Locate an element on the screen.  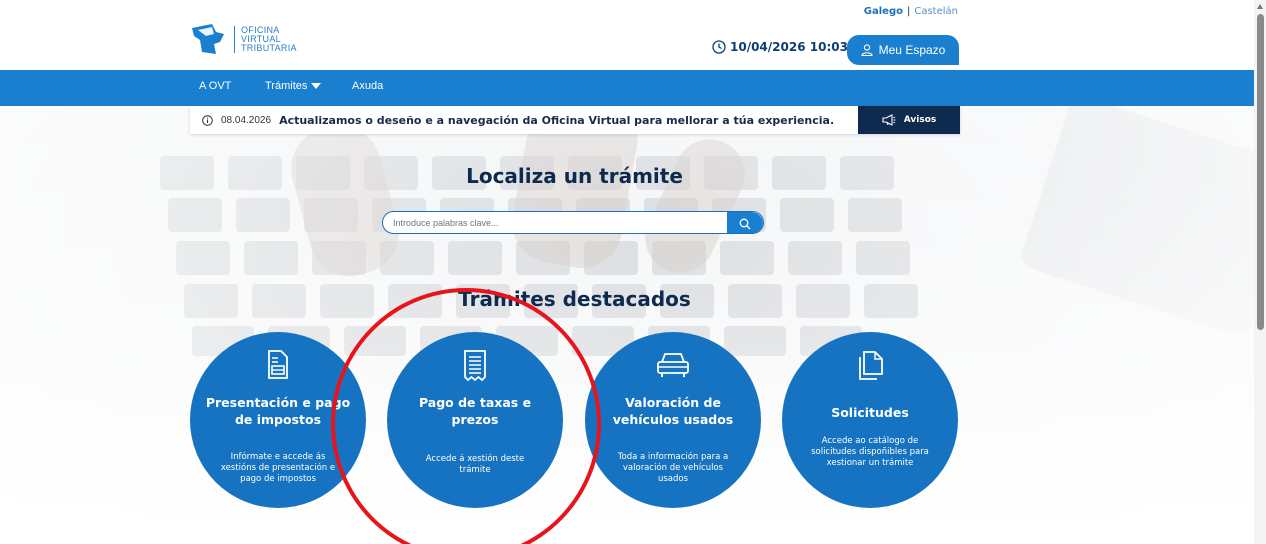
notice-date: 08.04.2026 is located at coordinates (246, 120).